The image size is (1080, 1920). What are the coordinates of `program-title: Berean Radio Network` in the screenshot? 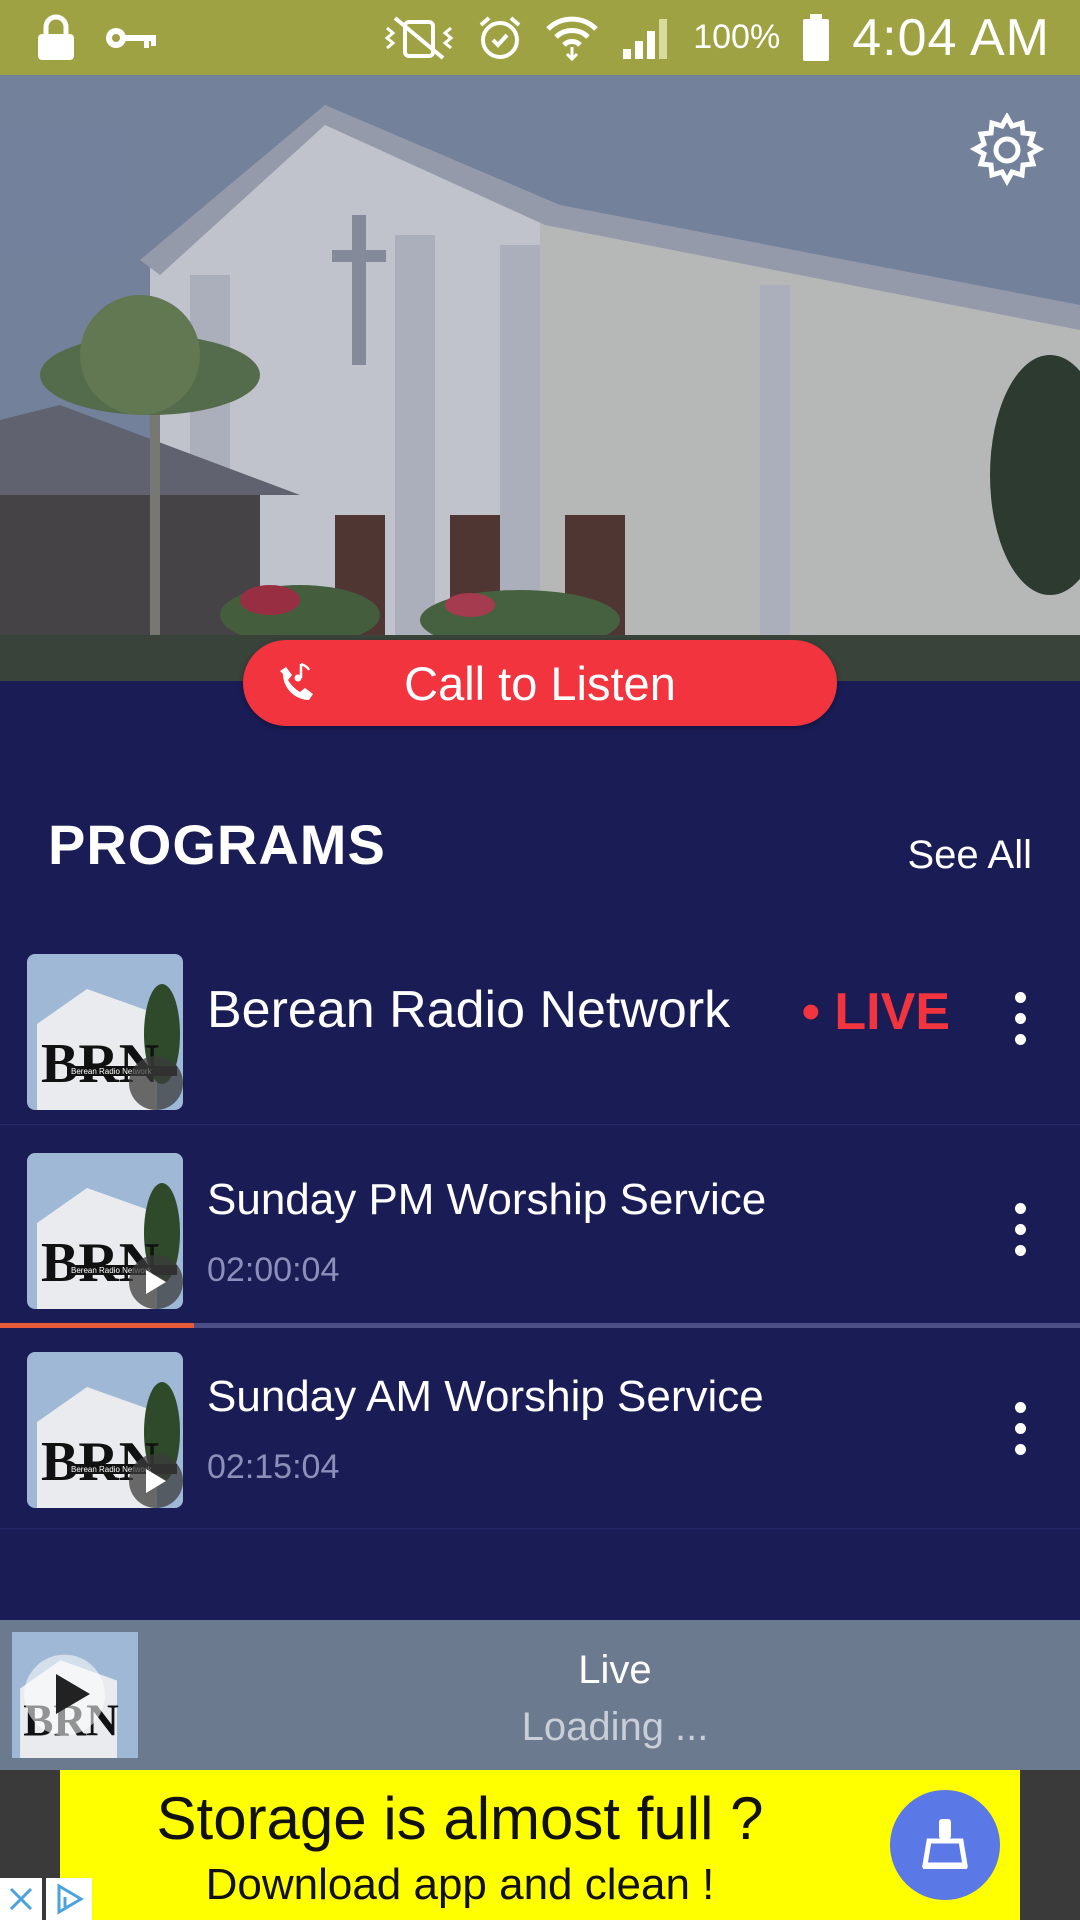 It's located at (469, 1010).